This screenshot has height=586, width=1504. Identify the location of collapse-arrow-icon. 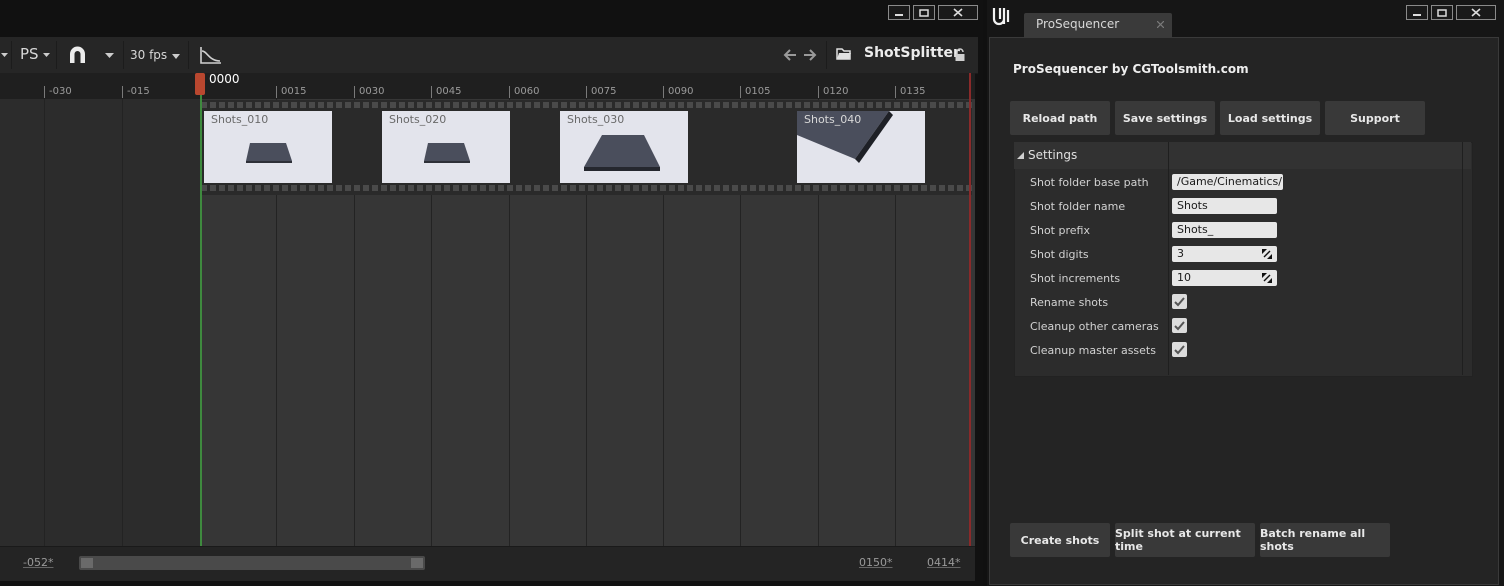
(1020, 155).